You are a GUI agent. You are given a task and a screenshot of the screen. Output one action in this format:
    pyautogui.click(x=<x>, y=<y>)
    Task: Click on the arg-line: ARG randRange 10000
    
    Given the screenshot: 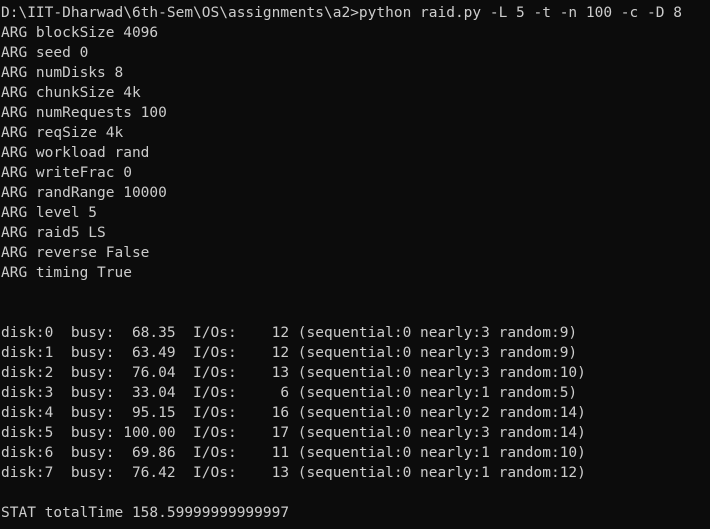 What is the action you would take?
    pyautogui.click(x=84, y=193)
    